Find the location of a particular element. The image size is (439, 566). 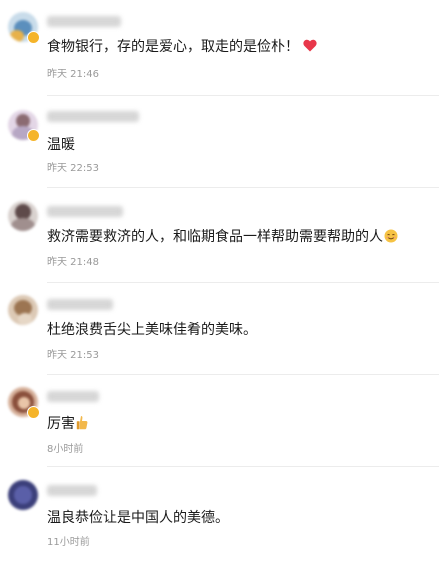

comment-time: 昨天 21:53 is located at coordinates (73, 355).